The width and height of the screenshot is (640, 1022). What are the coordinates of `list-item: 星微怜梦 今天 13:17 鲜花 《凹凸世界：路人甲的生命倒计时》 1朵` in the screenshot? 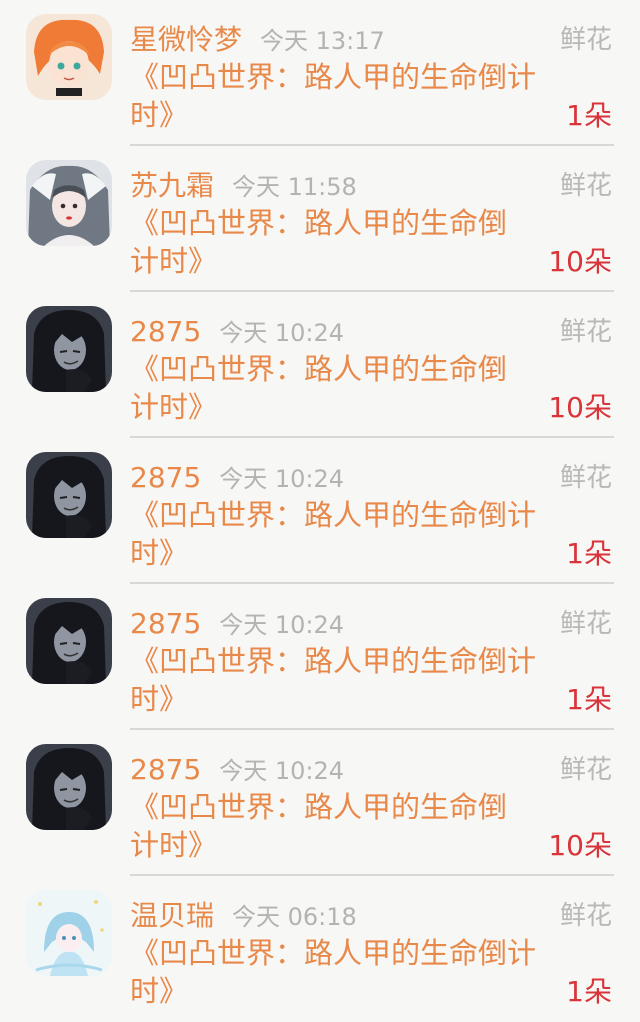 It's located at (320, 73).